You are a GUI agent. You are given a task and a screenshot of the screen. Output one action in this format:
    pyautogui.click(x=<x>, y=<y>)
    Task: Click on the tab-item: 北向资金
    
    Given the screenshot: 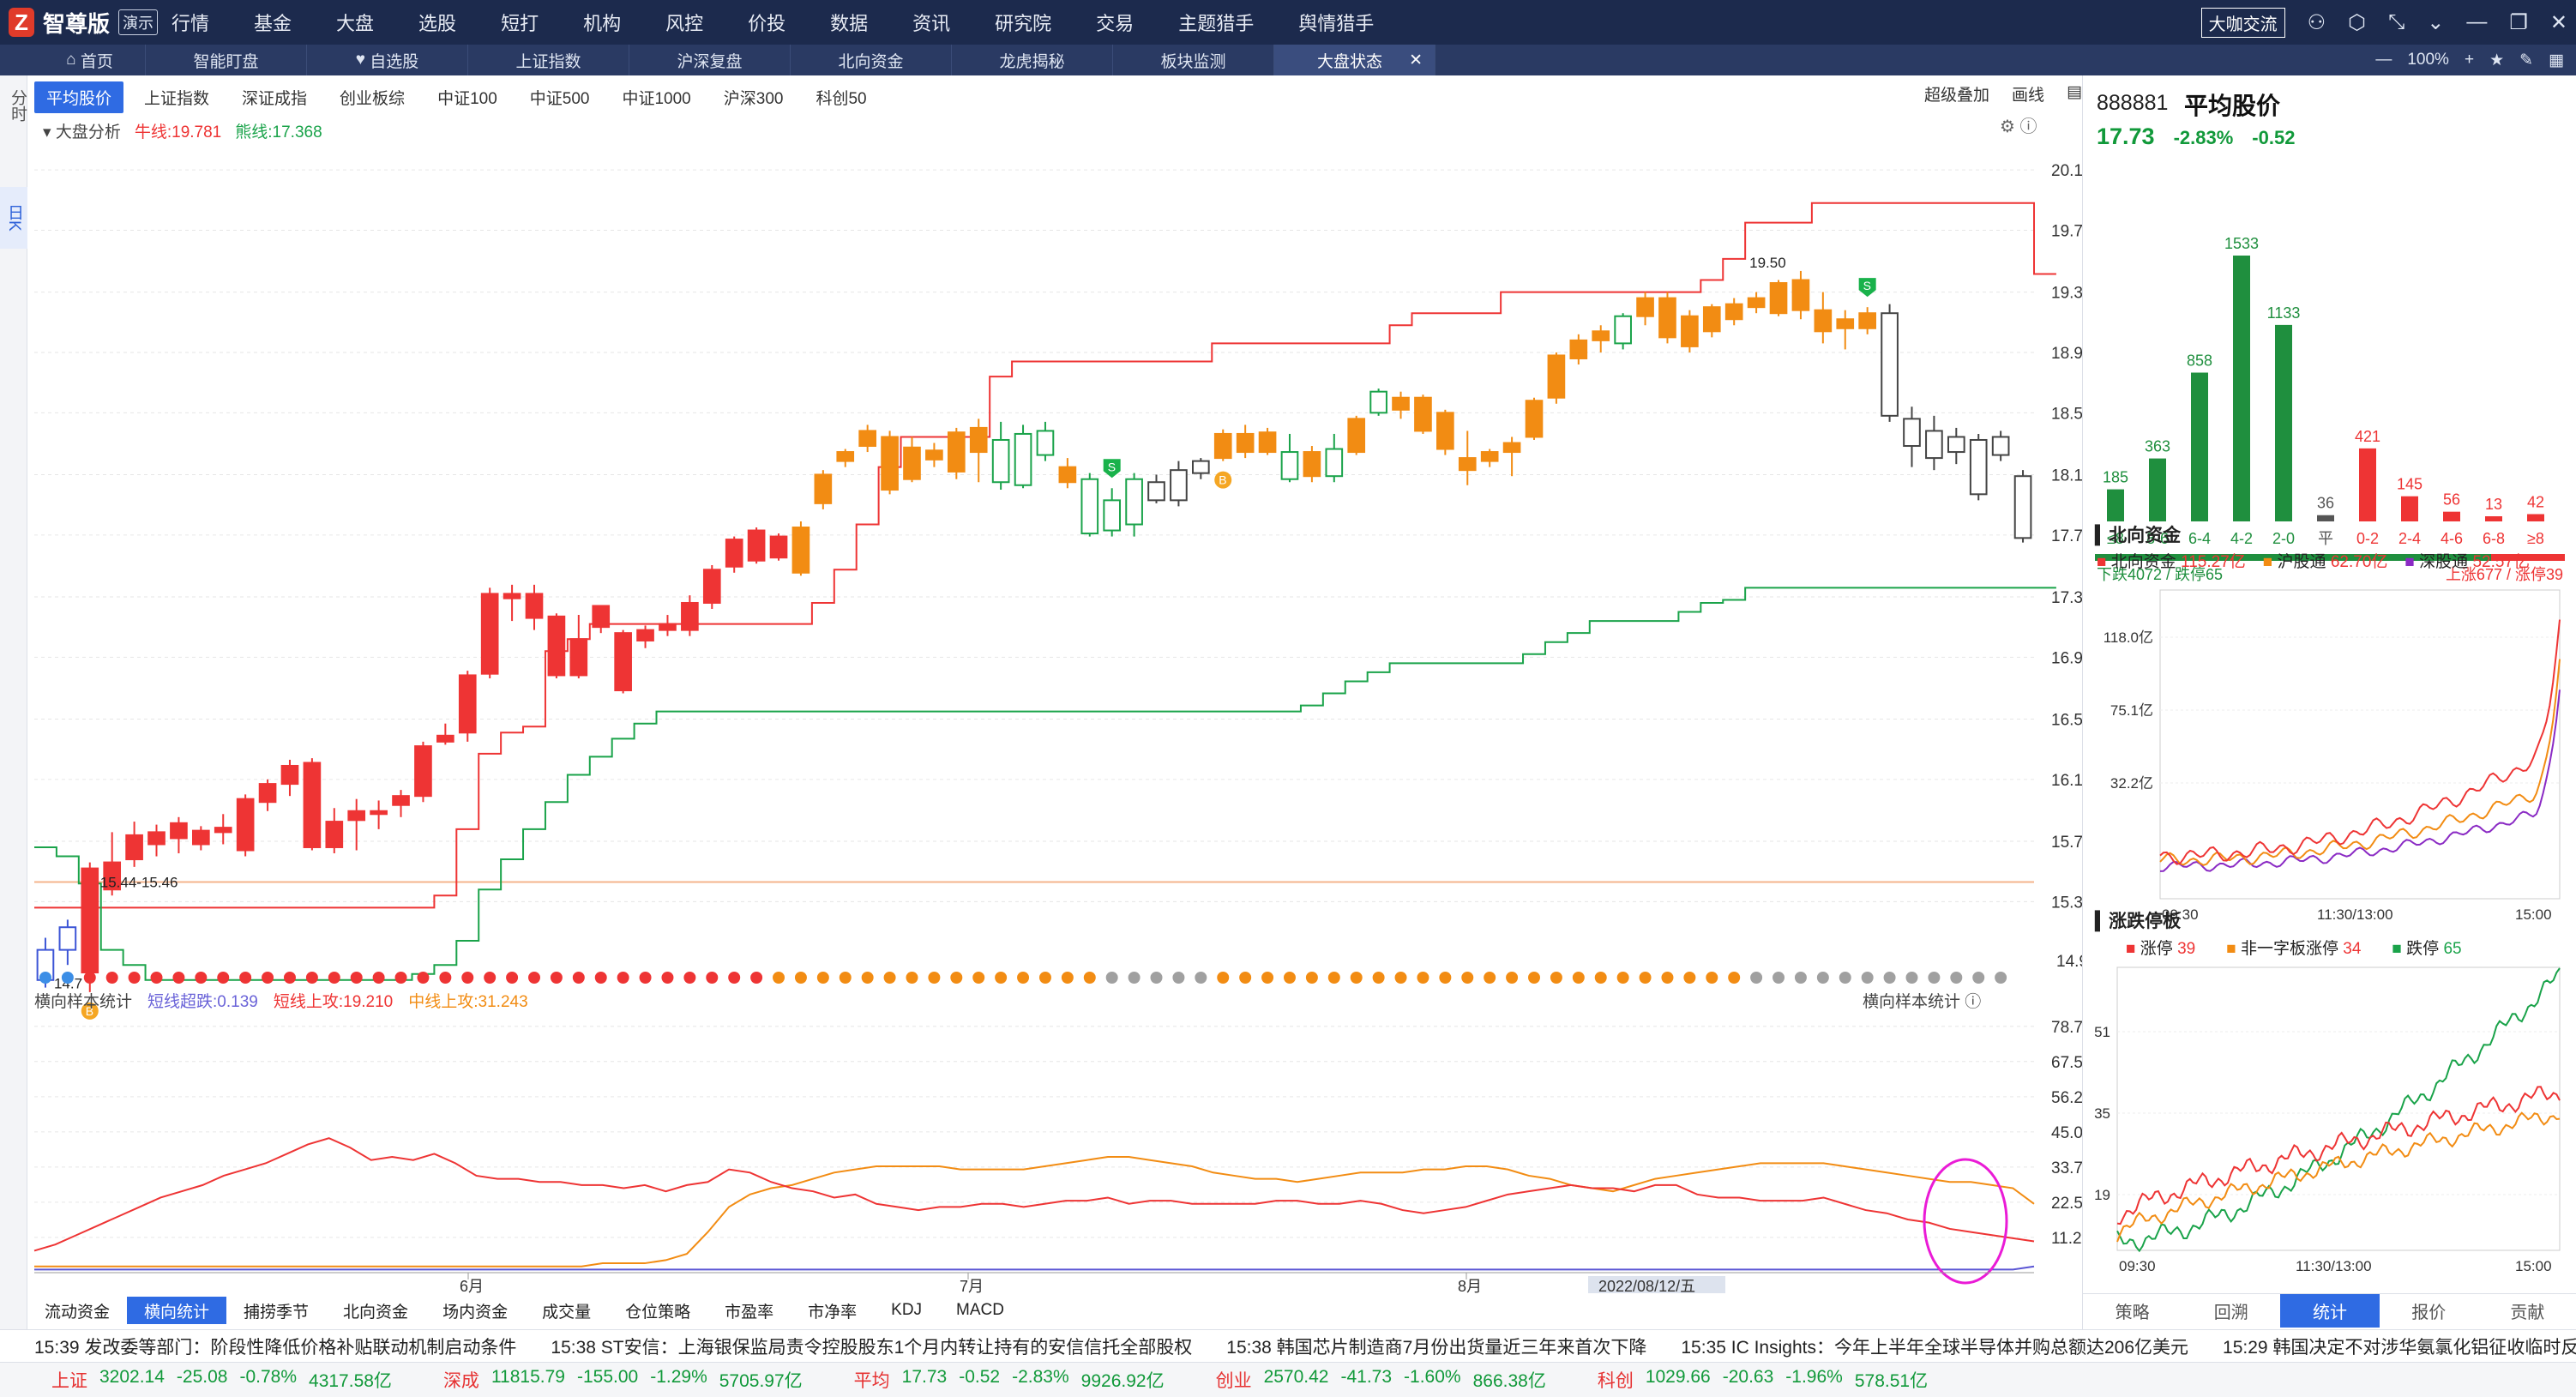 What is the action you would take?
    pyautogui.click(x=871, y=60)
    